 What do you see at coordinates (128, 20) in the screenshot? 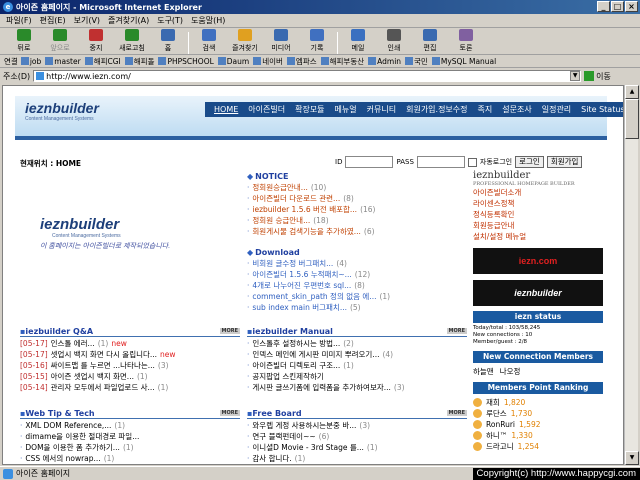
I see `menu-item: 즐겨찾기(A)` at bounding box center [128, 20].